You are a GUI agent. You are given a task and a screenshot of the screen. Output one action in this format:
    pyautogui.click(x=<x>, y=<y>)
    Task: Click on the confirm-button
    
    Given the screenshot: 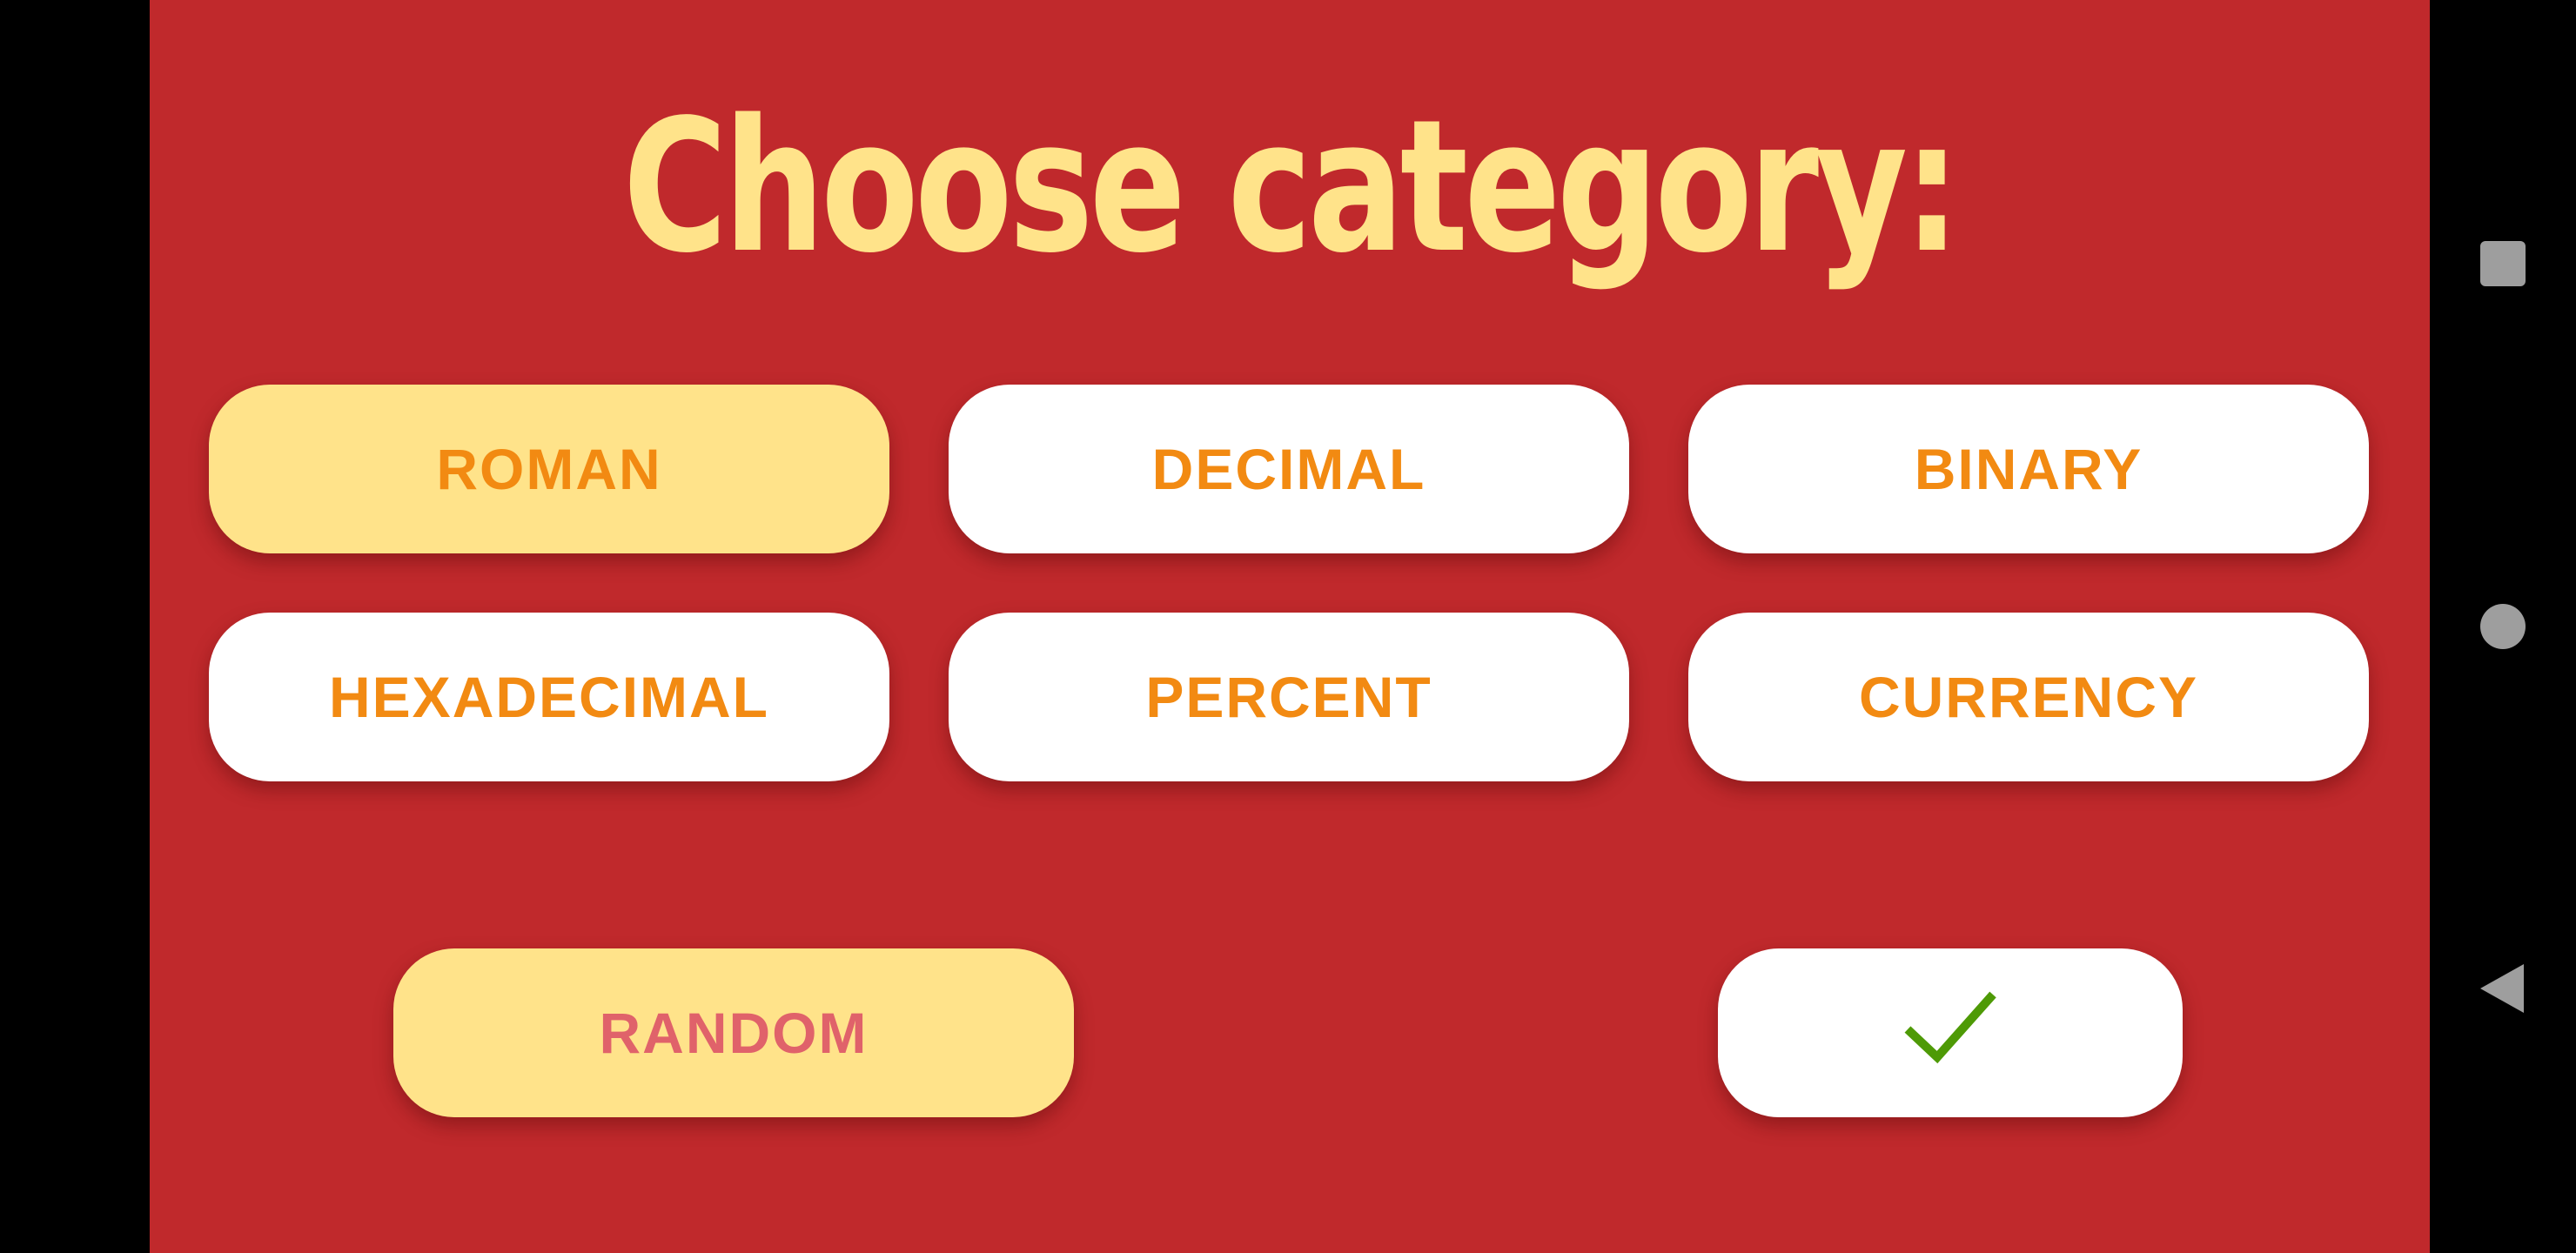 What is the action you would take?
    pyautogui.click(x=1950, y=1032)
    